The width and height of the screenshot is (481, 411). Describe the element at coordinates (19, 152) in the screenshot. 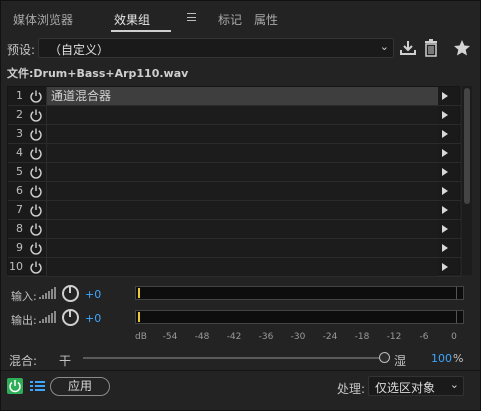

I see `slot-number: 4` at that location.